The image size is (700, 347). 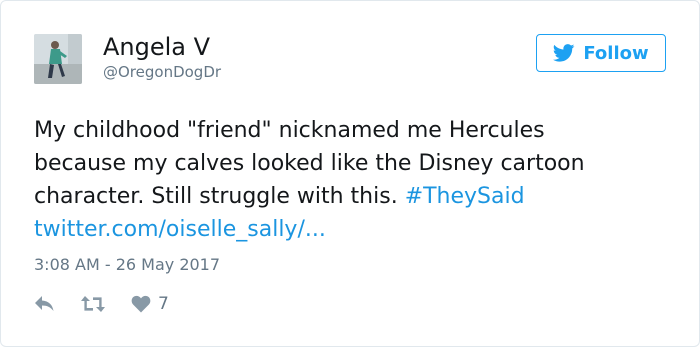 I want to click on tweet-timestamp: 3:08 AM - 26 May 2017, so click(x=127, y=265).